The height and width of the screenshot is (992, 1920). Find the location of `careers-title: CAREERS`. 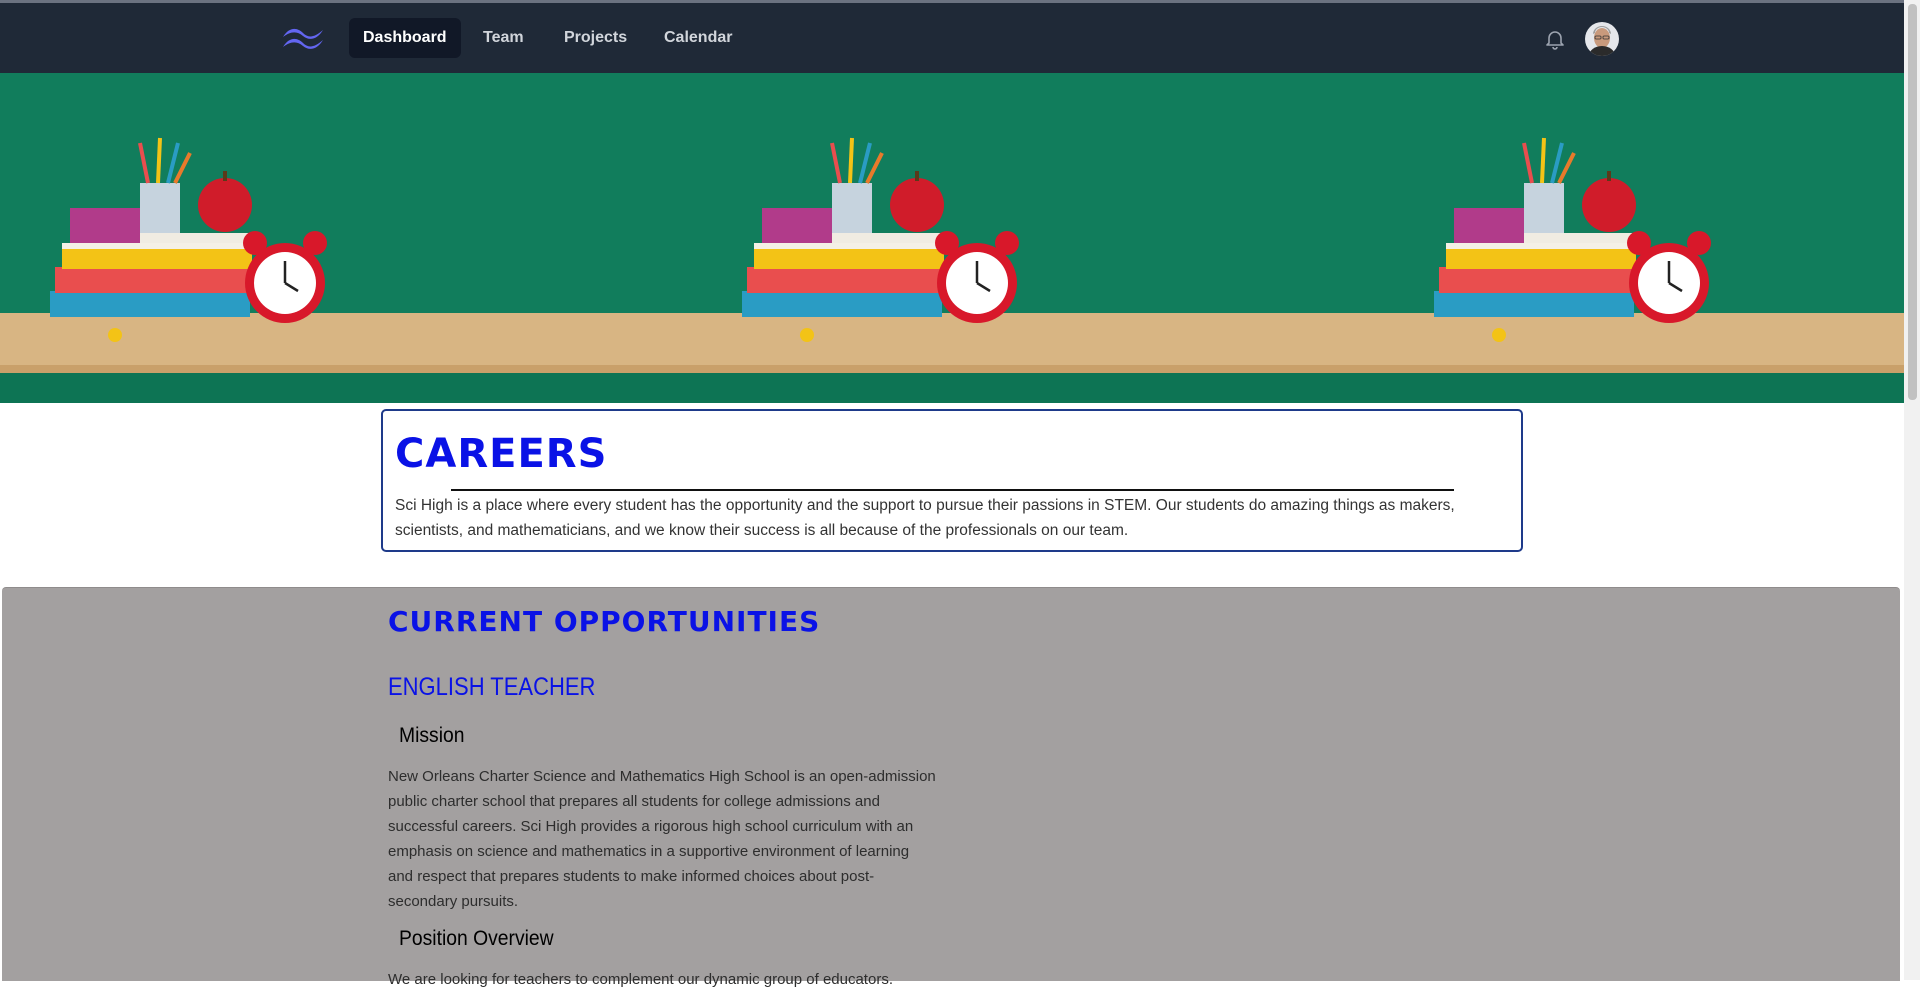

careers-title: CAREERS is located at coordinates (501, 454).